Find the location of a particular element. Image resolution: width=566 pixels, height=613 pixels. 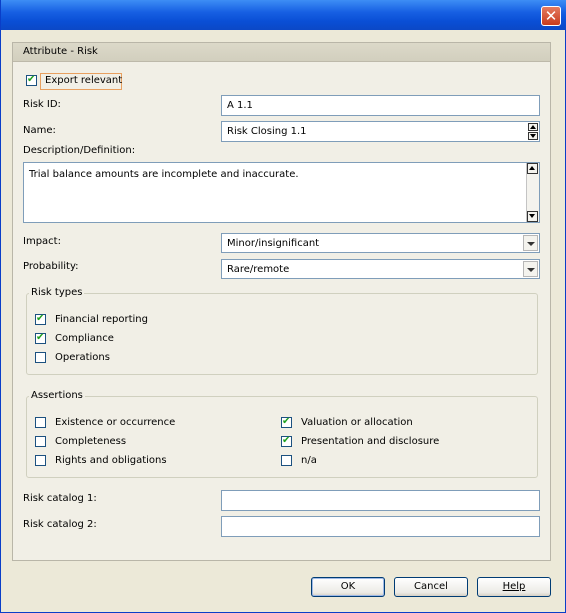

valuation-checkbox is located at coordinates (286, 422).